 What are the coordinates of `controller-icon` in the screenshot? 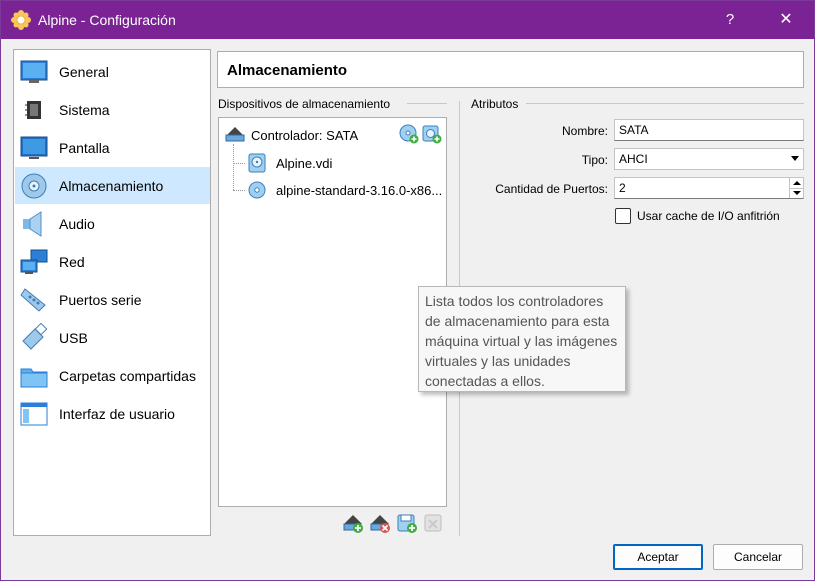 It's located at (235, 134).